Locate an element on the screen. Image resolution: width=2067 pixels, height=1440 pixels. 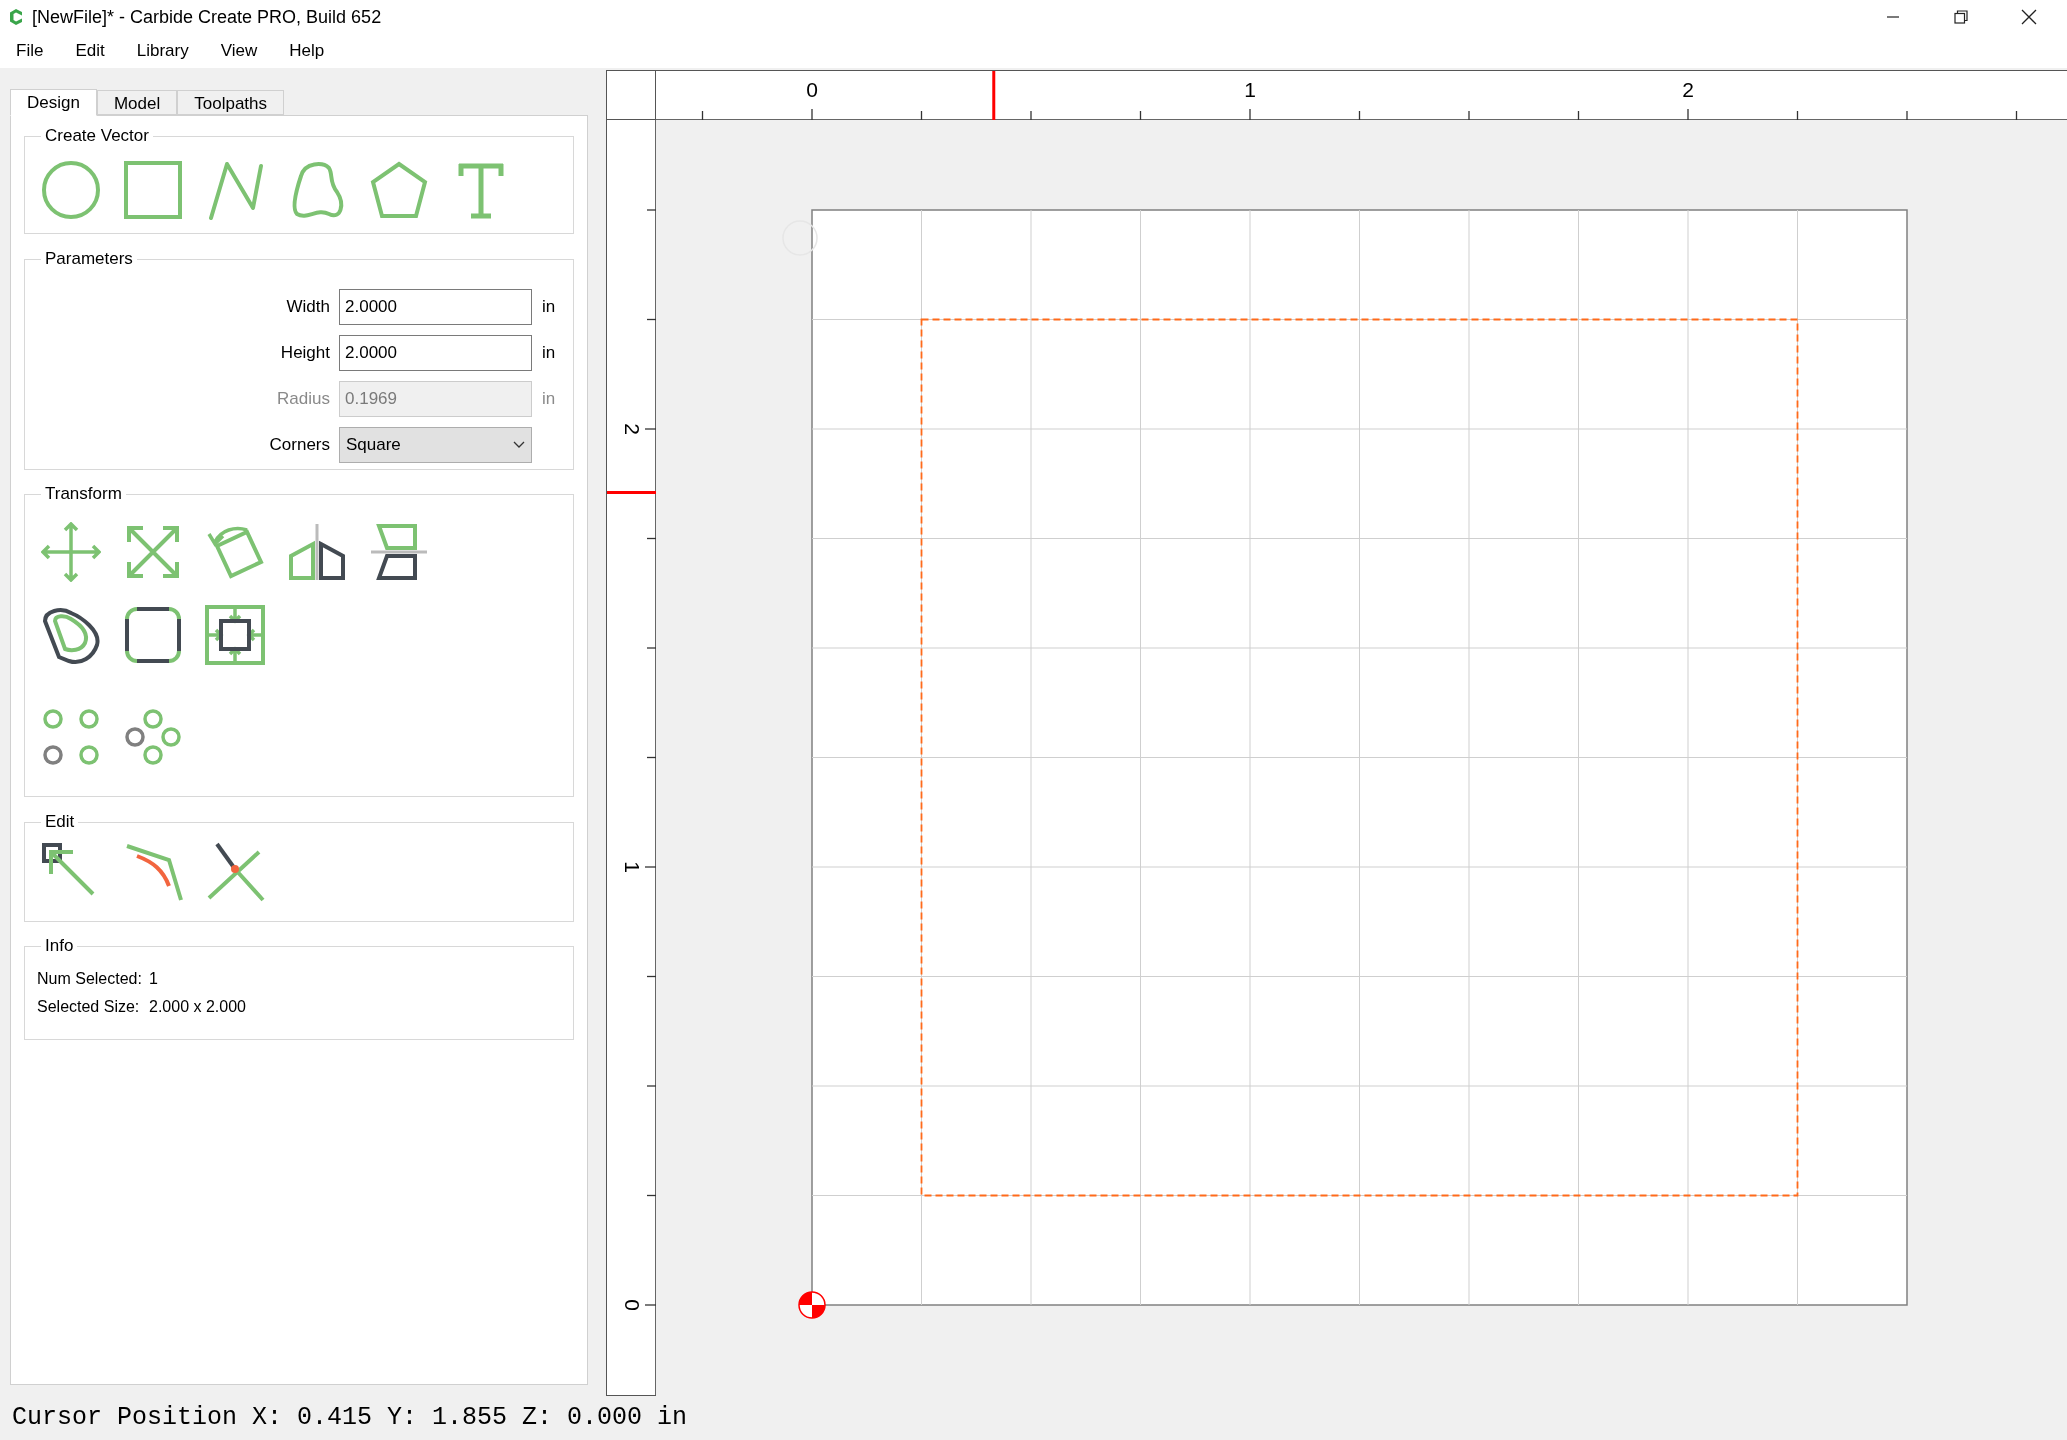
field-label: Height is located at coordinates (304, 353).